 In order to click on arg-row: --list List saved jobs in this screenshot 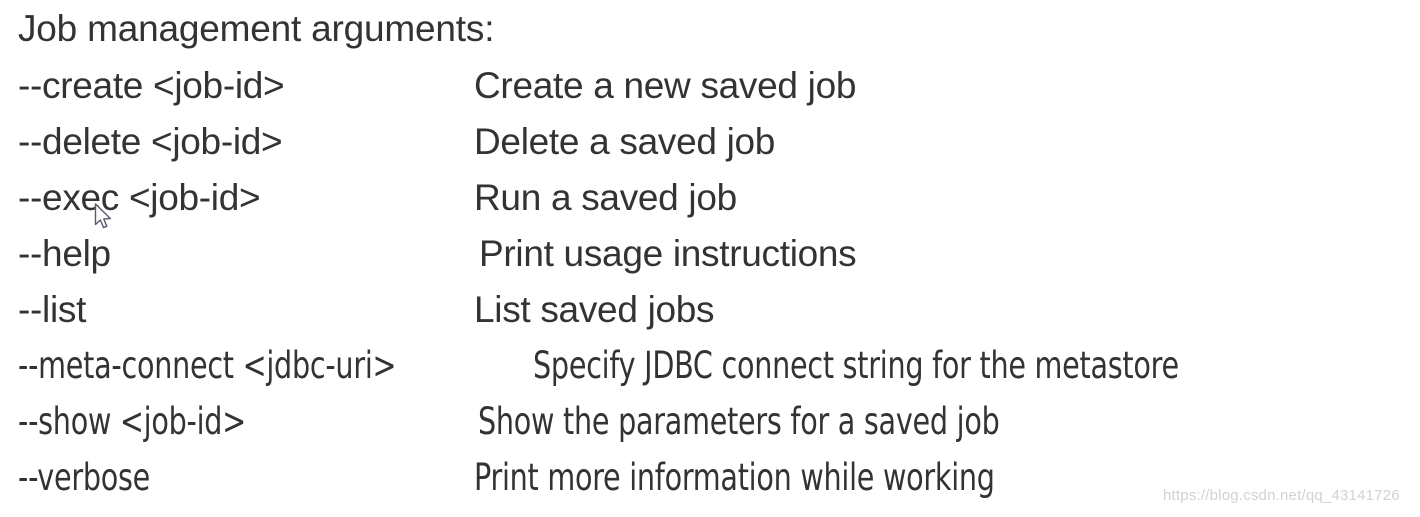, I will do `click(710, 310)`.